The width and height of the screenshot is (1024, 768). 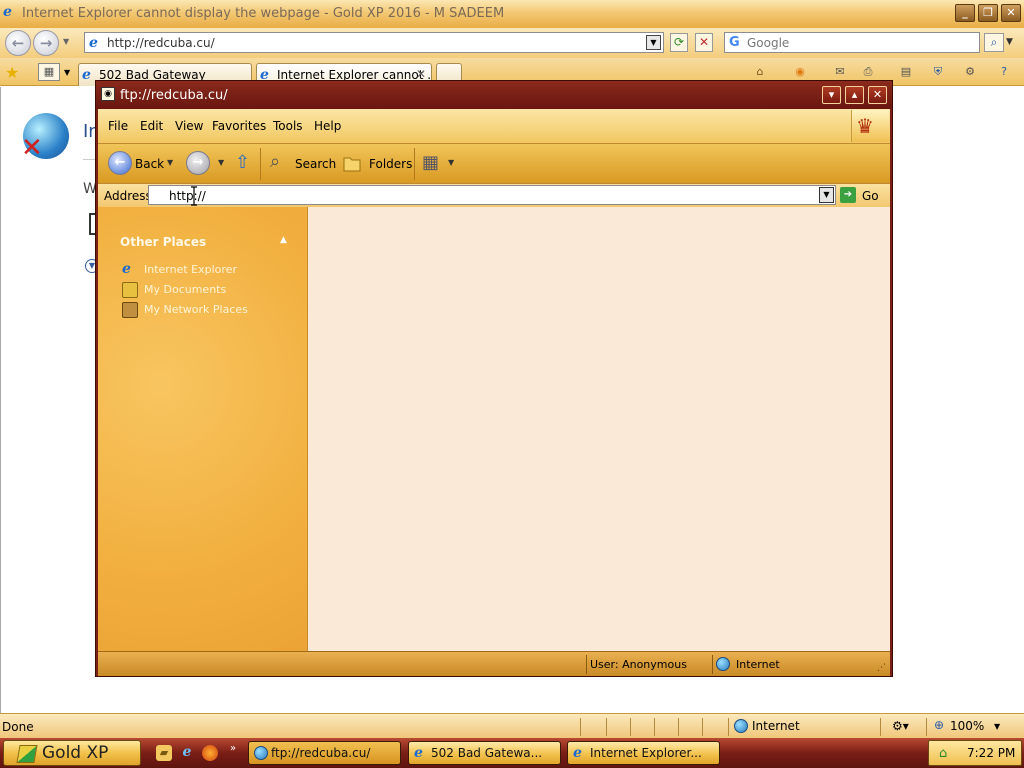 I want to click on feeds-icon: ◉, so click(x=800, y=72).